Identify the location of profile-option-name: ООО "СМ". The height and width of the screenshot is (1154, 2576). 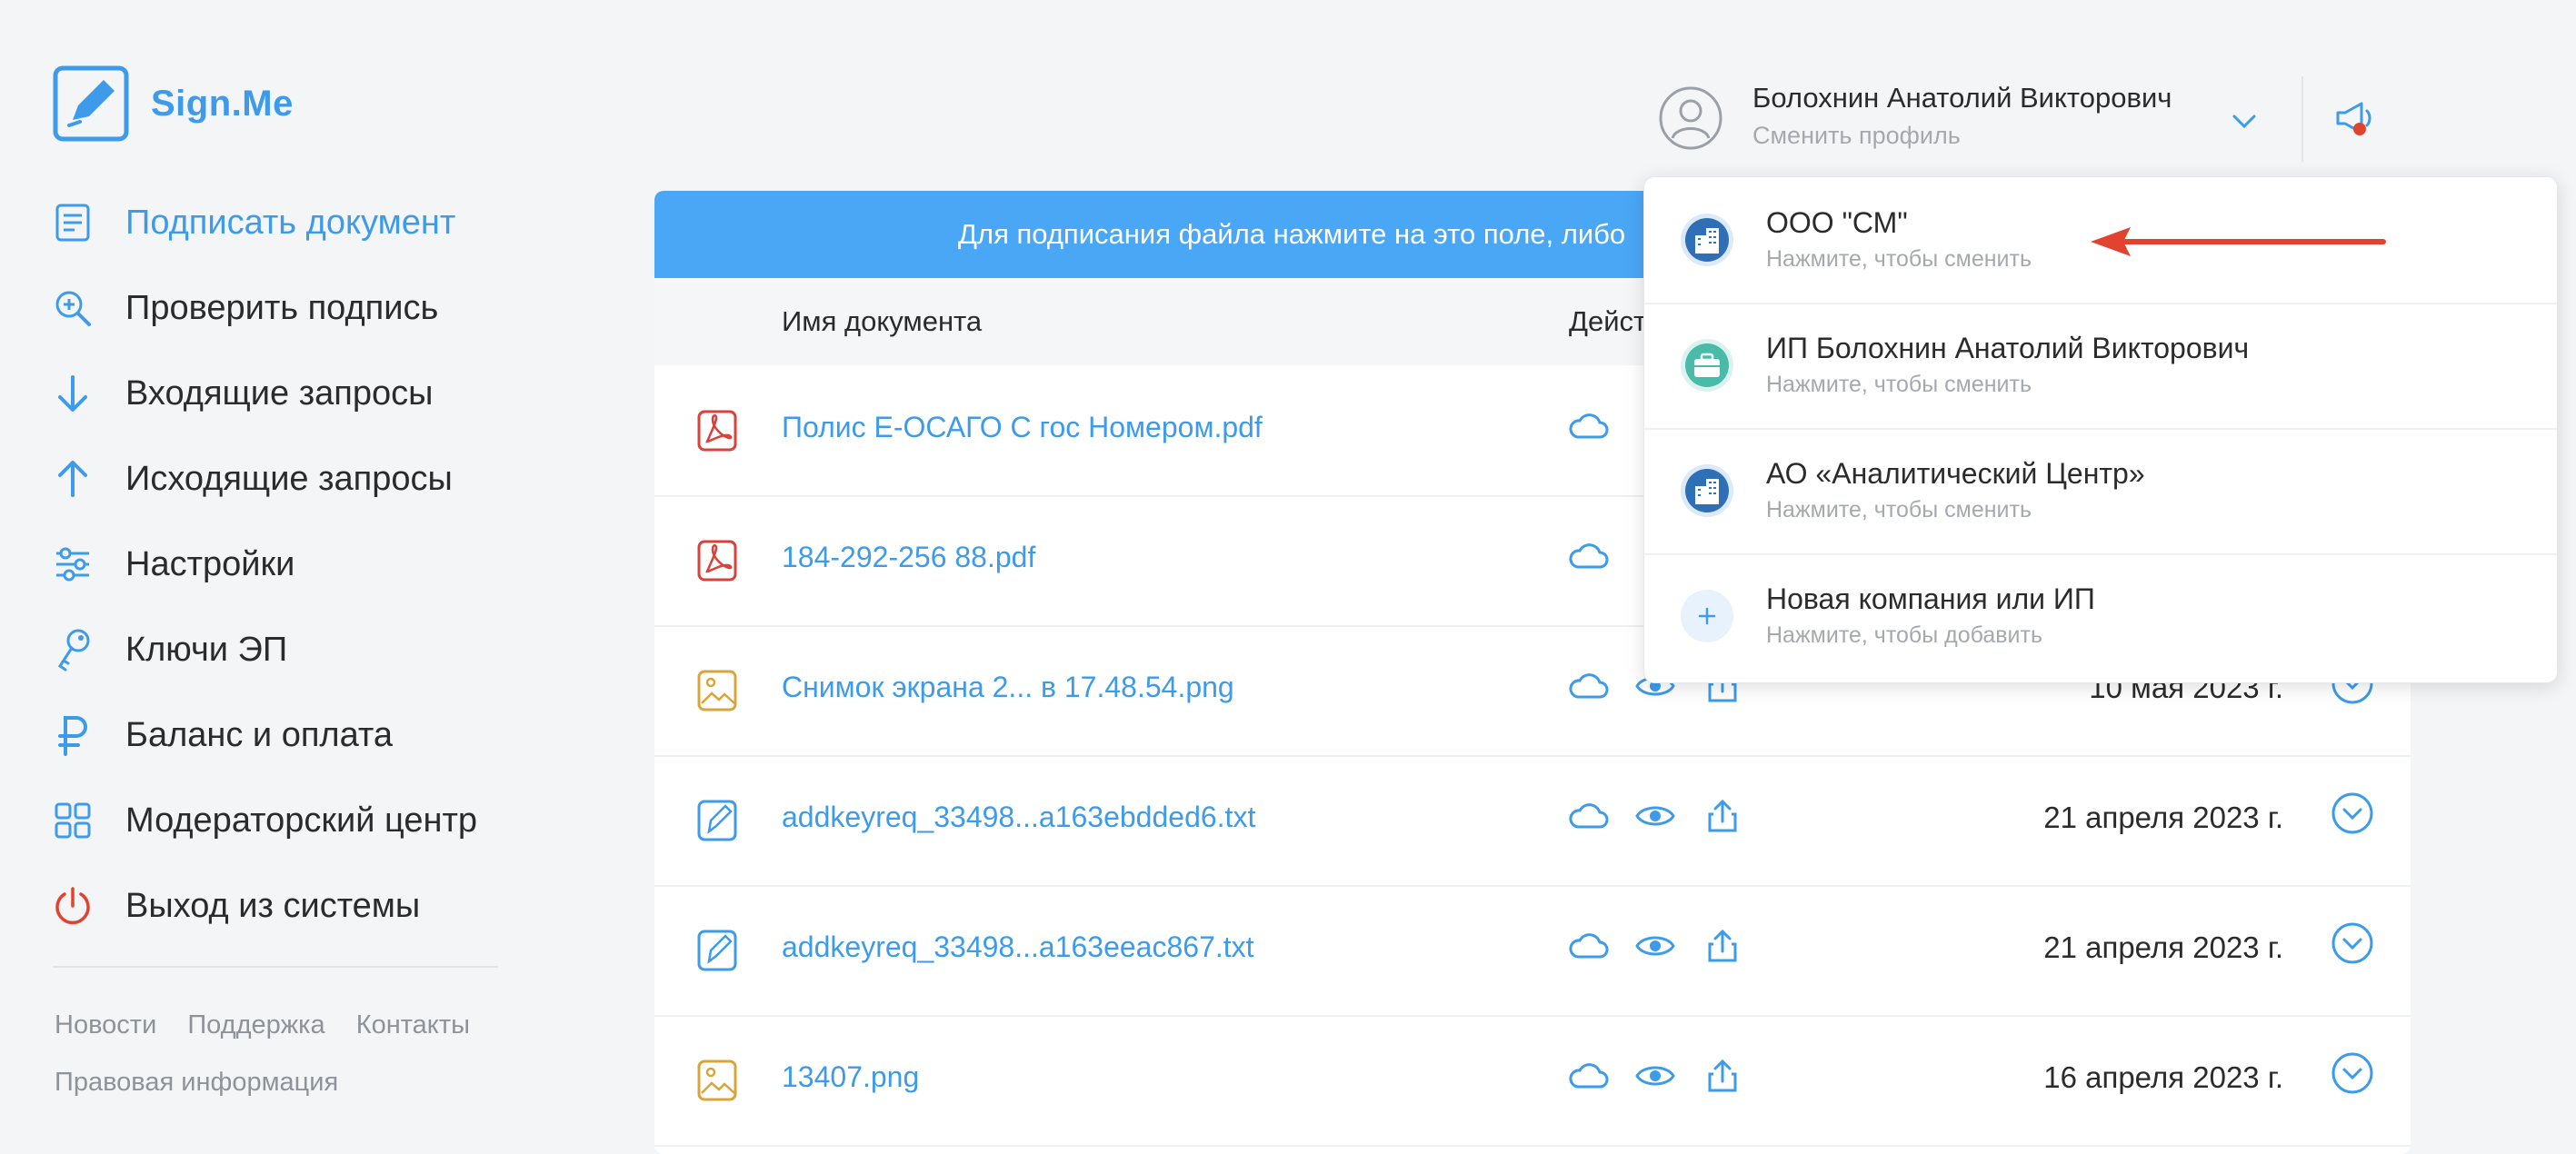
(1837, 223).